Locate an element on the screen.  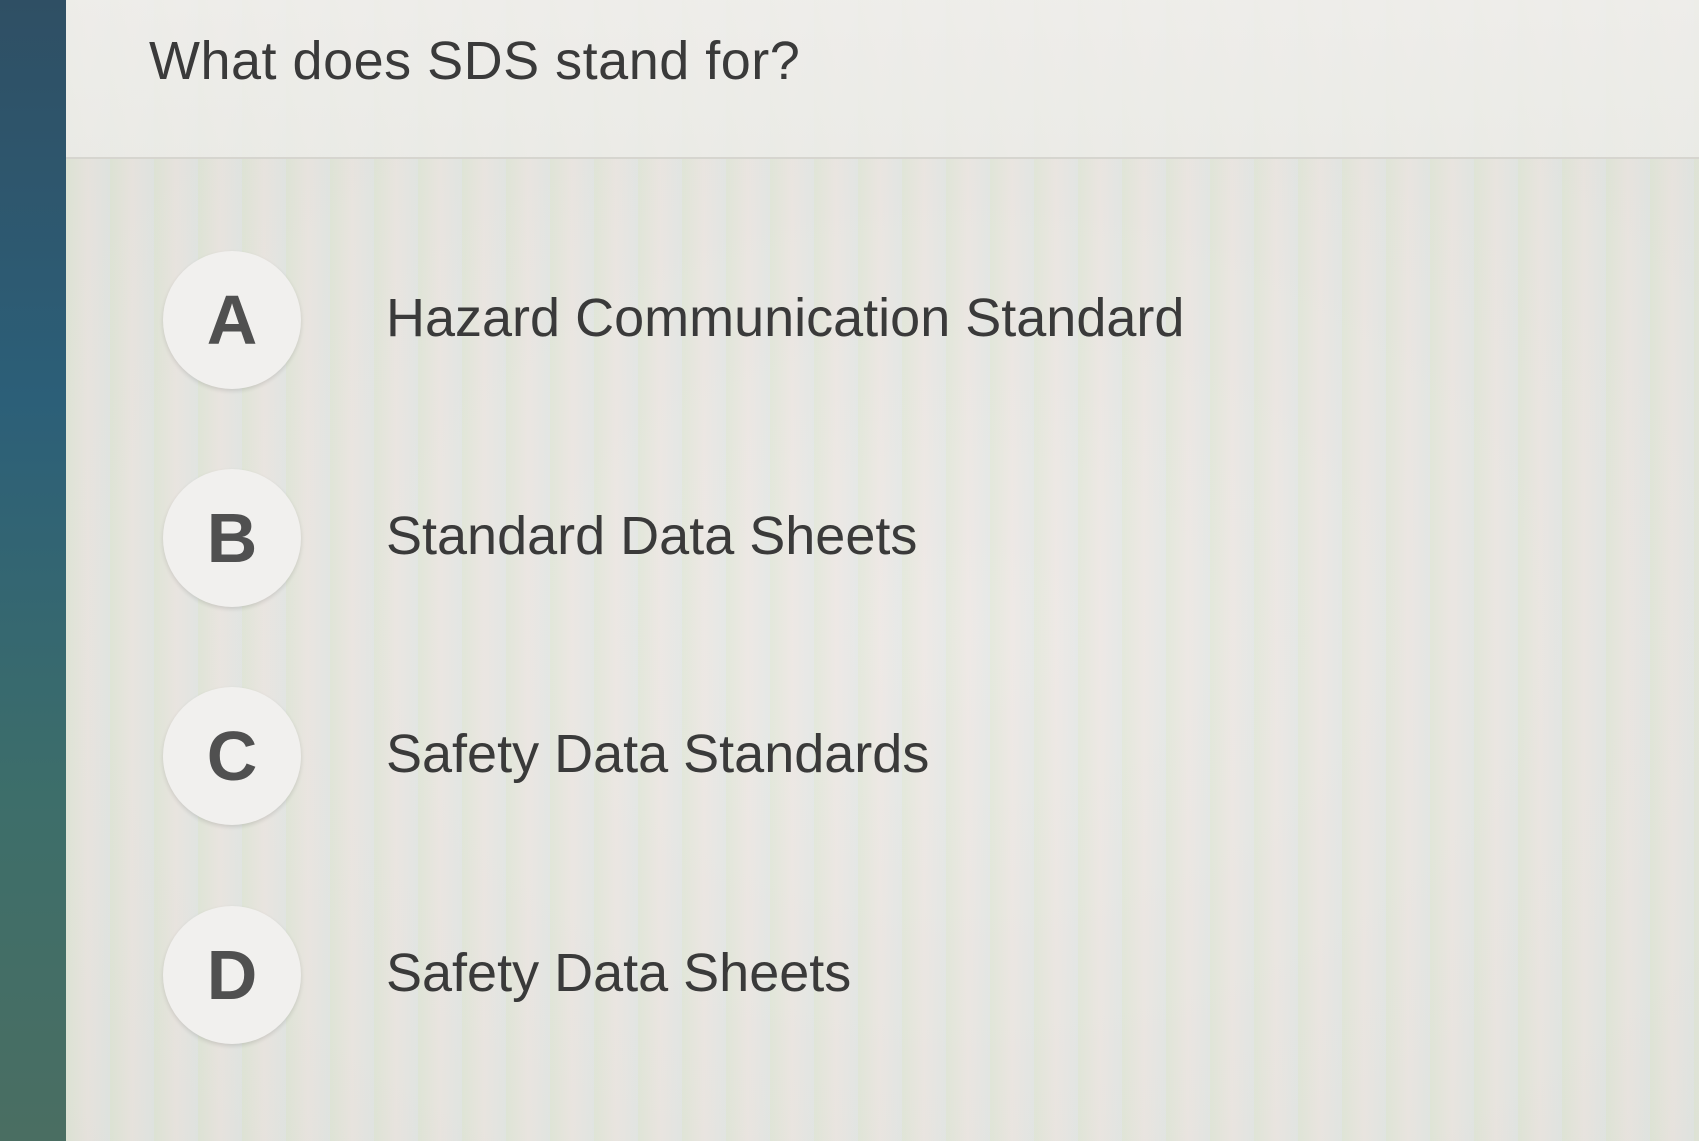
answer-option-a: A Hazard Communication Standard is located at coordinates (882, 321).